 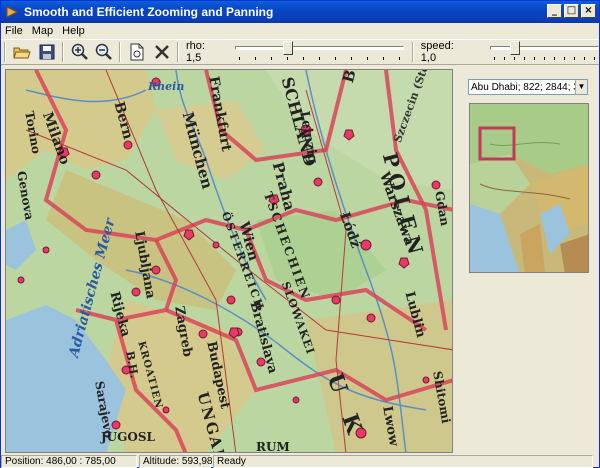 I want to click on open-button, so click(x=22, y=52).